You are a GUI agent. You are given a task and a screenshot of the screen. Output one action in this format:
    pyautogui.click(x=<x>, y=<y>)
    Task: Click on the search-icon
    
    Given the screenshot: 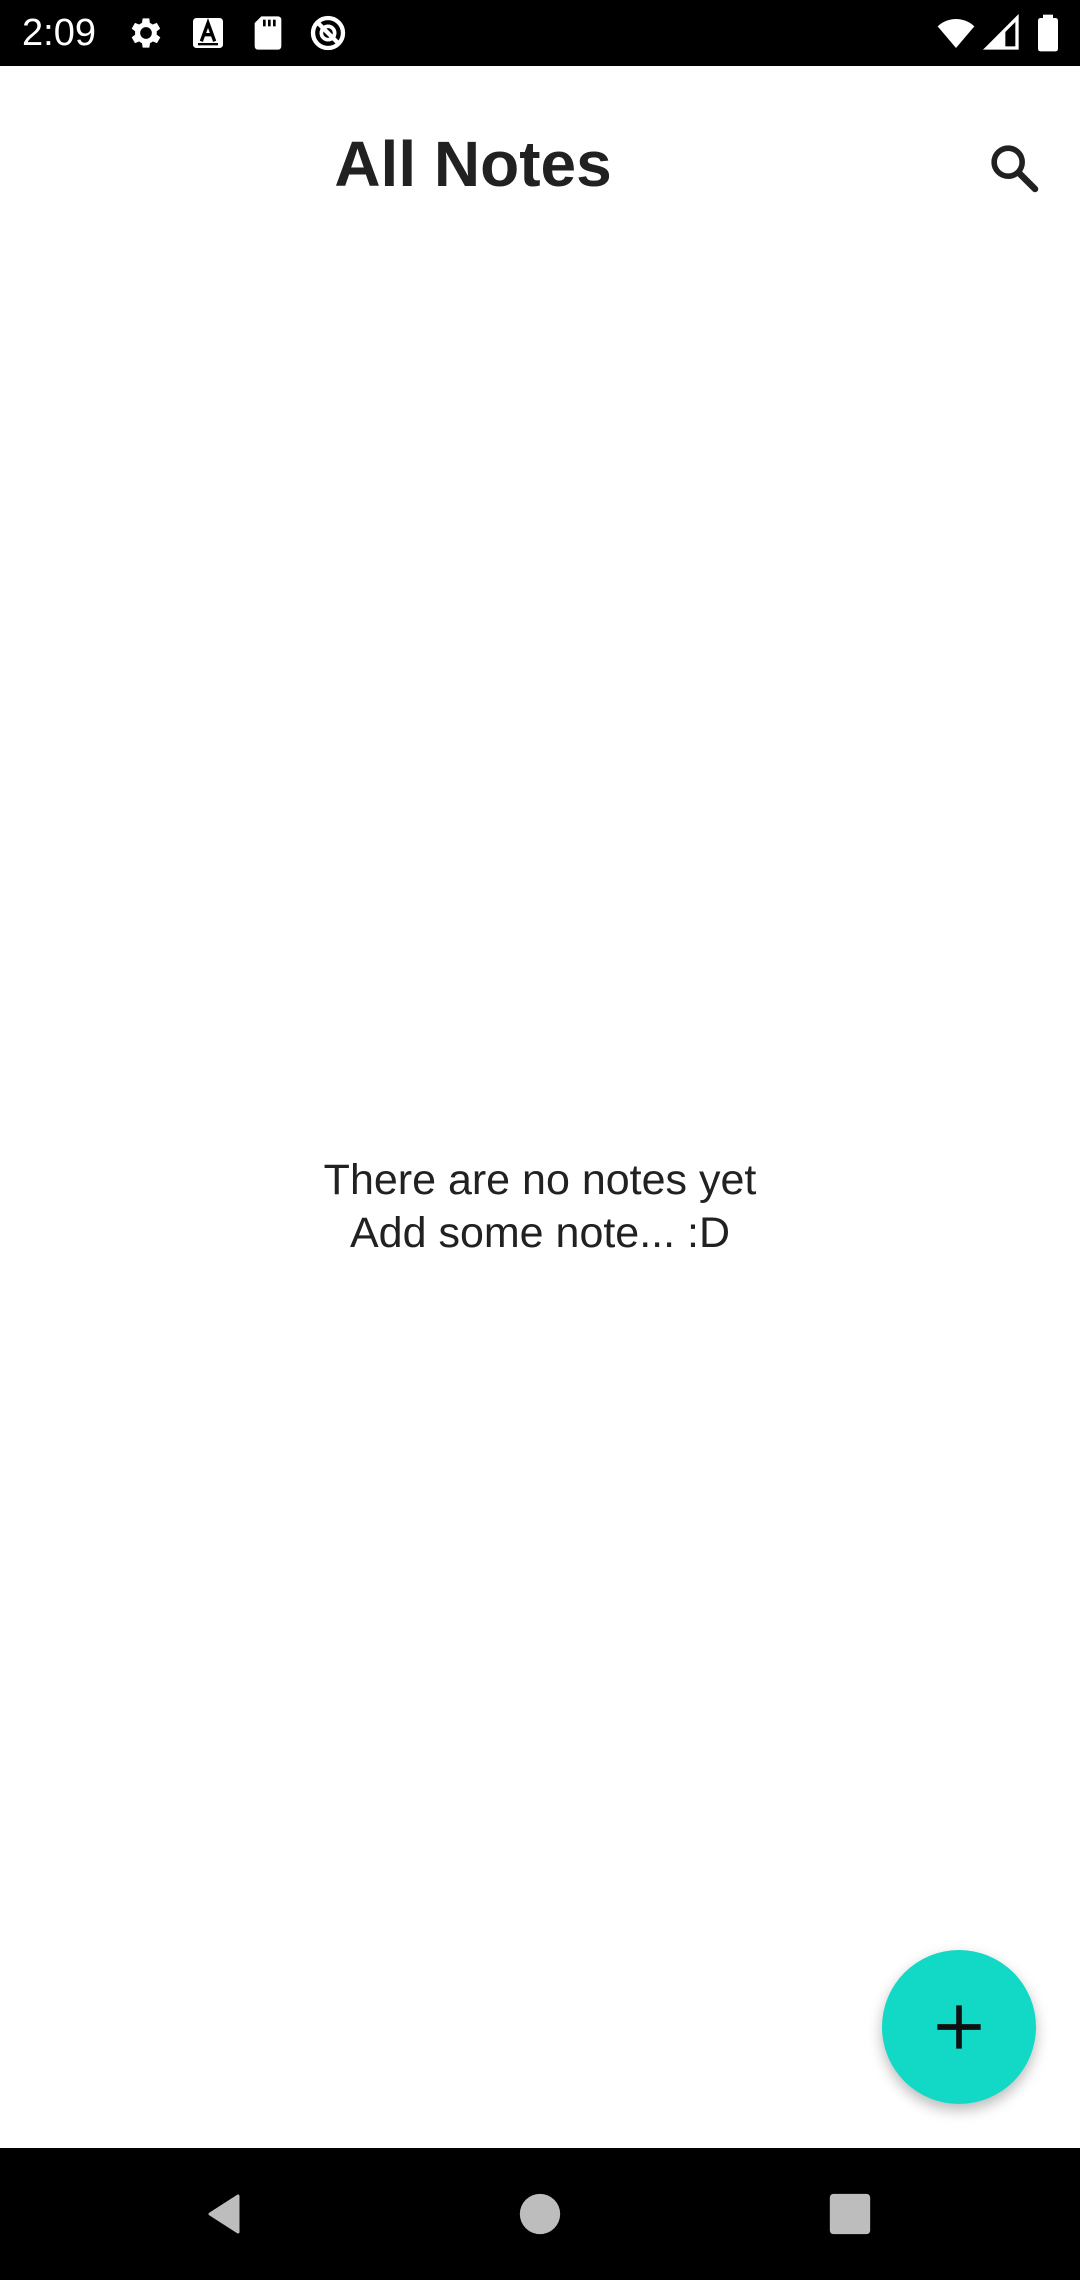 What is the action you would take?
    pyautogui.click(x=1015, y=169)
    